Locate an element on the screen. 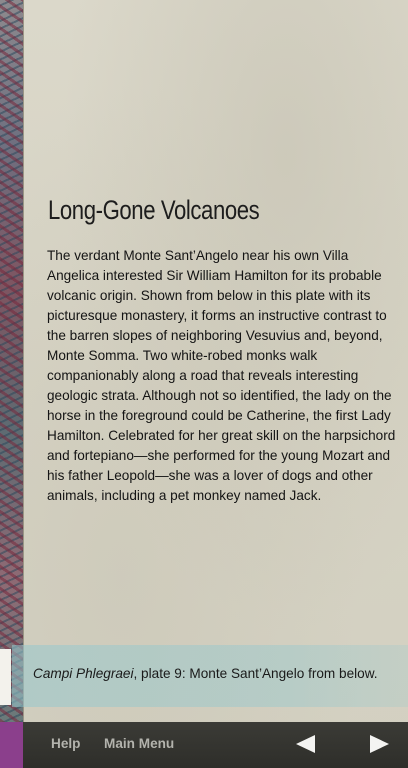  right-arrow-icon is located at coordinates (380, 744).